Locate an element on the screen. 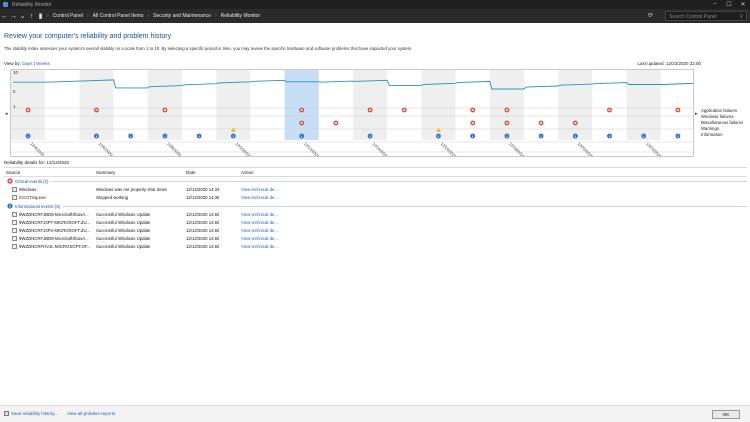 This screenshot has height=422, width=750. info-group-header: Informational events (5) is located at coordinates (375, 206).